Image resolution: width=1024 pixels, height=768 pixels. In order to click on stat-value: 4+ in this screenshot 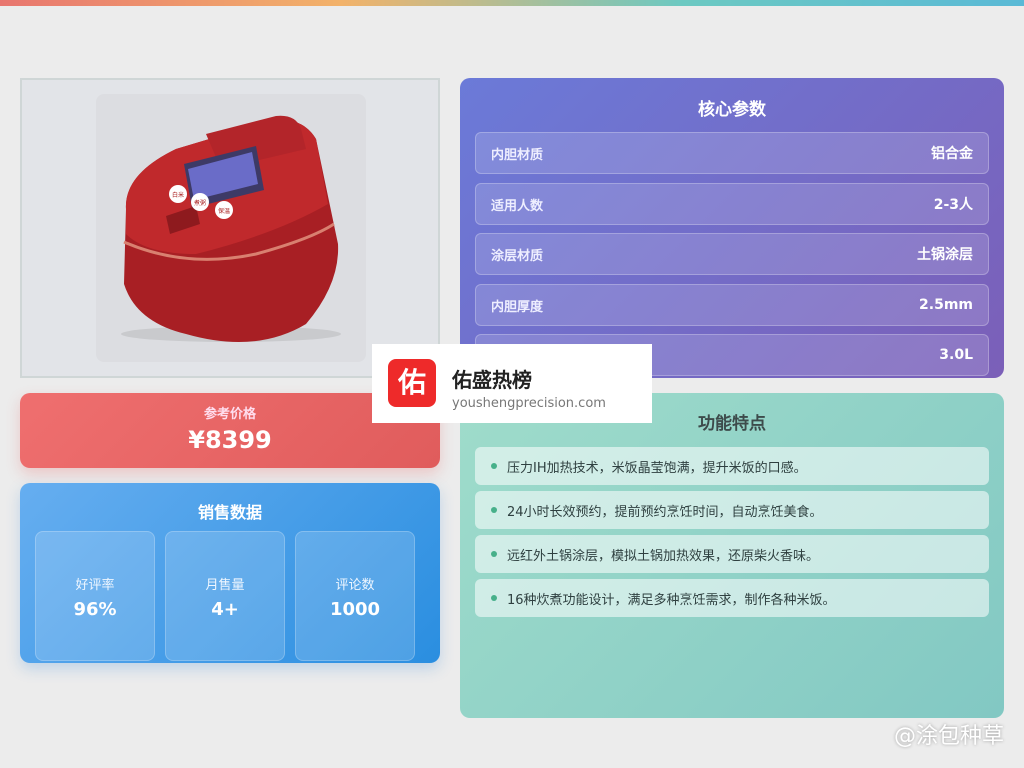, I will do `click(225, 609)`.